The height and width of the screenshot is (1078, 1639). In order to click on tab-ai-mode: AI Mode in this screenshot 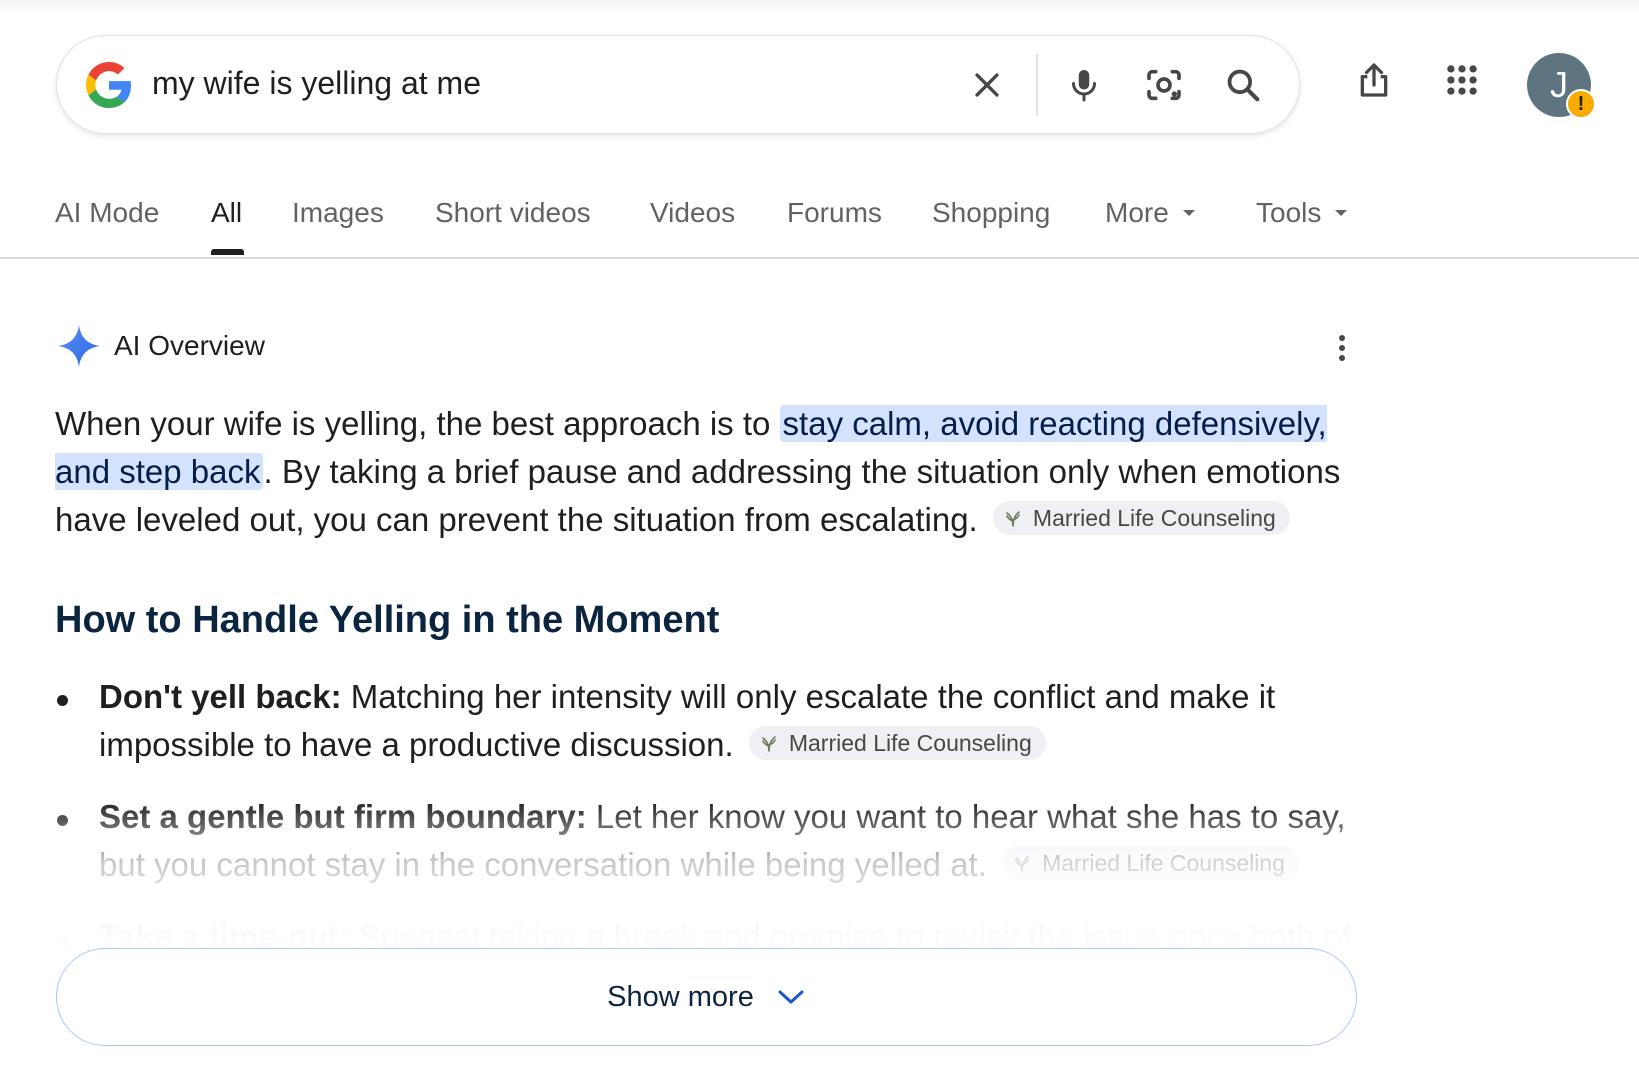, I will do `click(107, 213)`.